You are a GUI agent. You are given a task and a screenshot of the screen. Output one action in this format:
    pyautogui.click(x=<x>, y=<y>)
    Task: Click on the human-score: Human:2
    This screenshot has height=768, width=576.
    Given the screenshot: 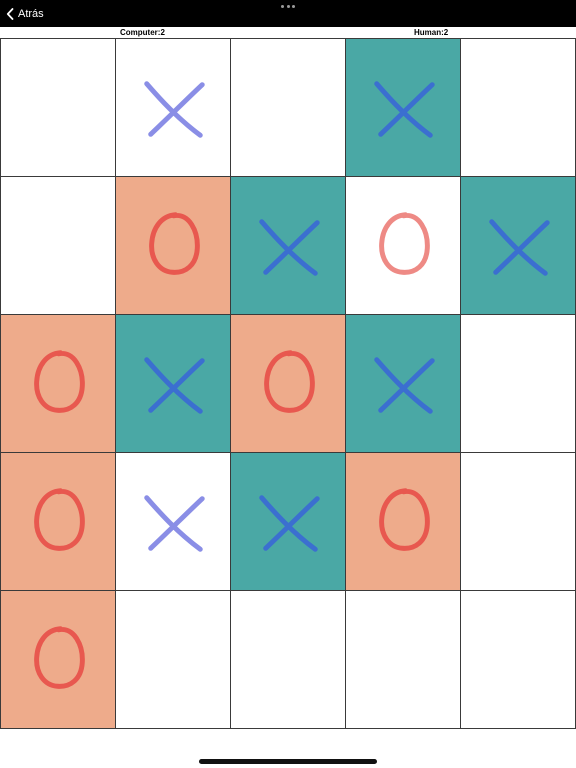 What is the action you would take?
    pyautogui.click(x=431, y=32)
    